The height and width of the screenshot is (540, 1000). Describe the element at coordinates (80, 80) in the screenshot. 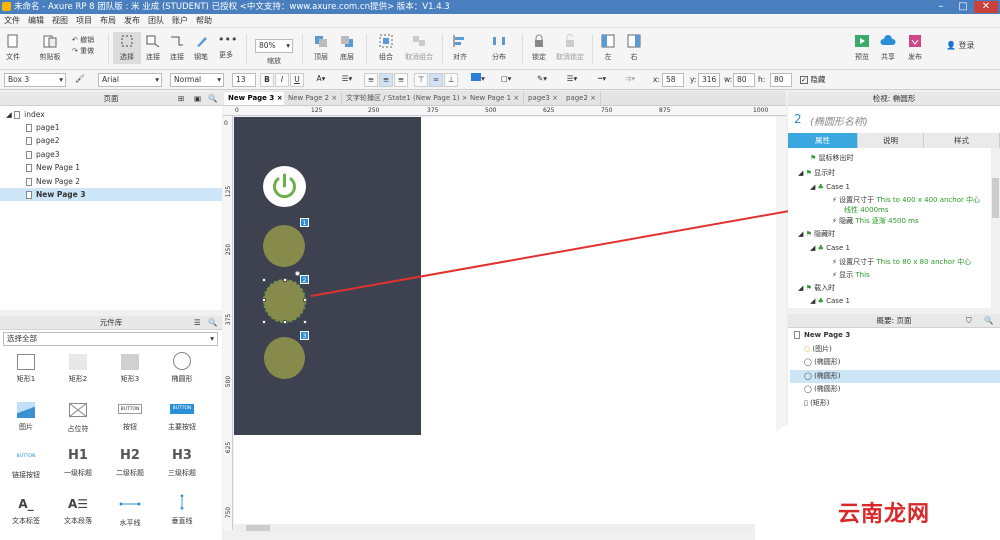

I see `format-painter-icon: 🖌` at that location.